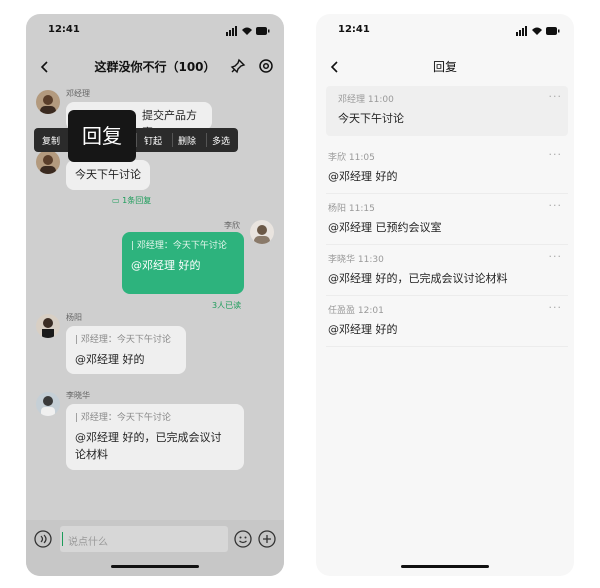  What do you see at coordinates (91, 454) in the screenshot?
I see `message-text-cont: 论材料` at bounding box center [91, 454].